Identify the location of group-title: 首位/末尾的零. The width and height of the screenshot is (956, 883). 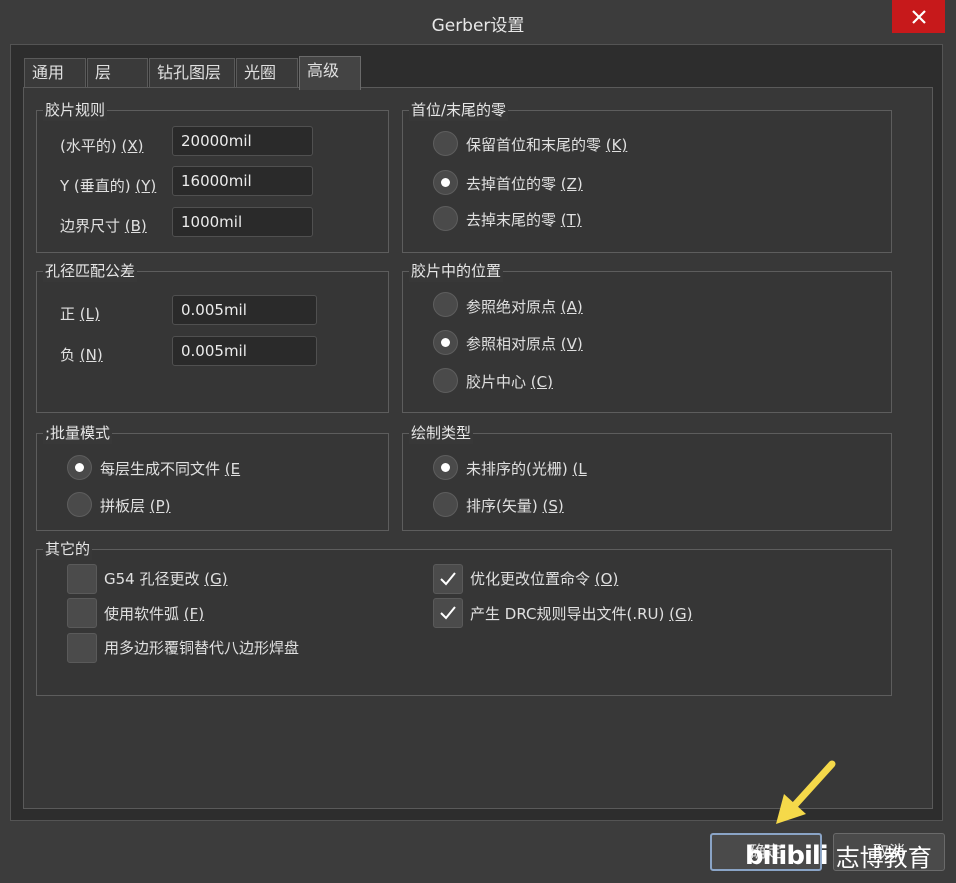
(459, 110).